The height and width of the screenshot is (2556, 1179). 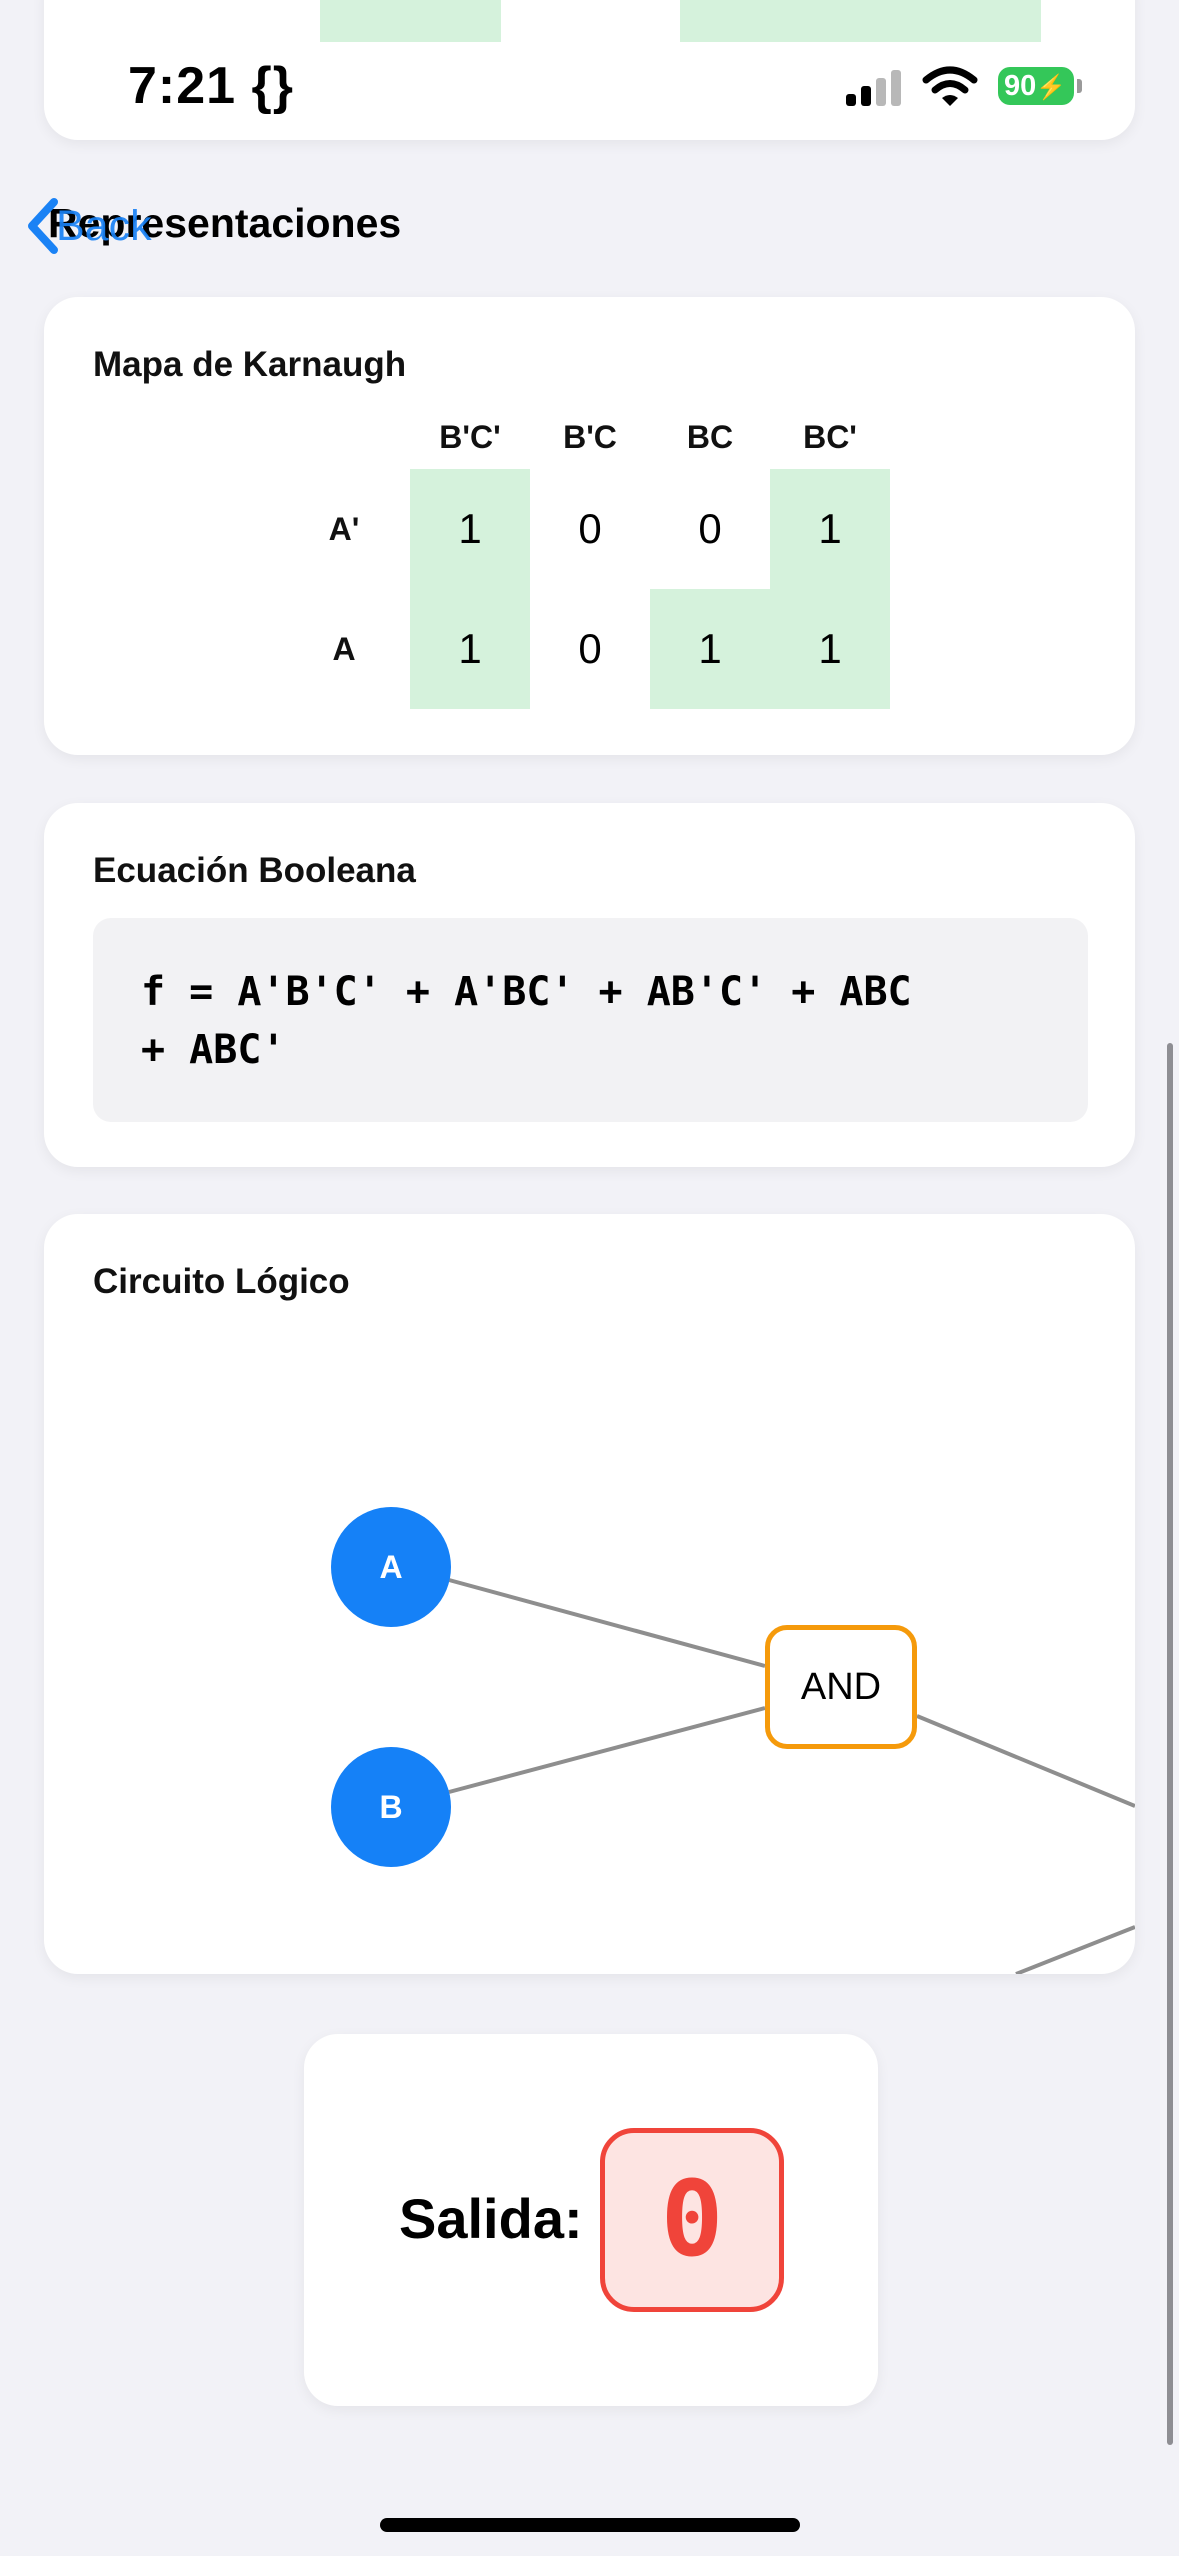 I want to click on kmap-row-header: A', so click(x=344, y=529).